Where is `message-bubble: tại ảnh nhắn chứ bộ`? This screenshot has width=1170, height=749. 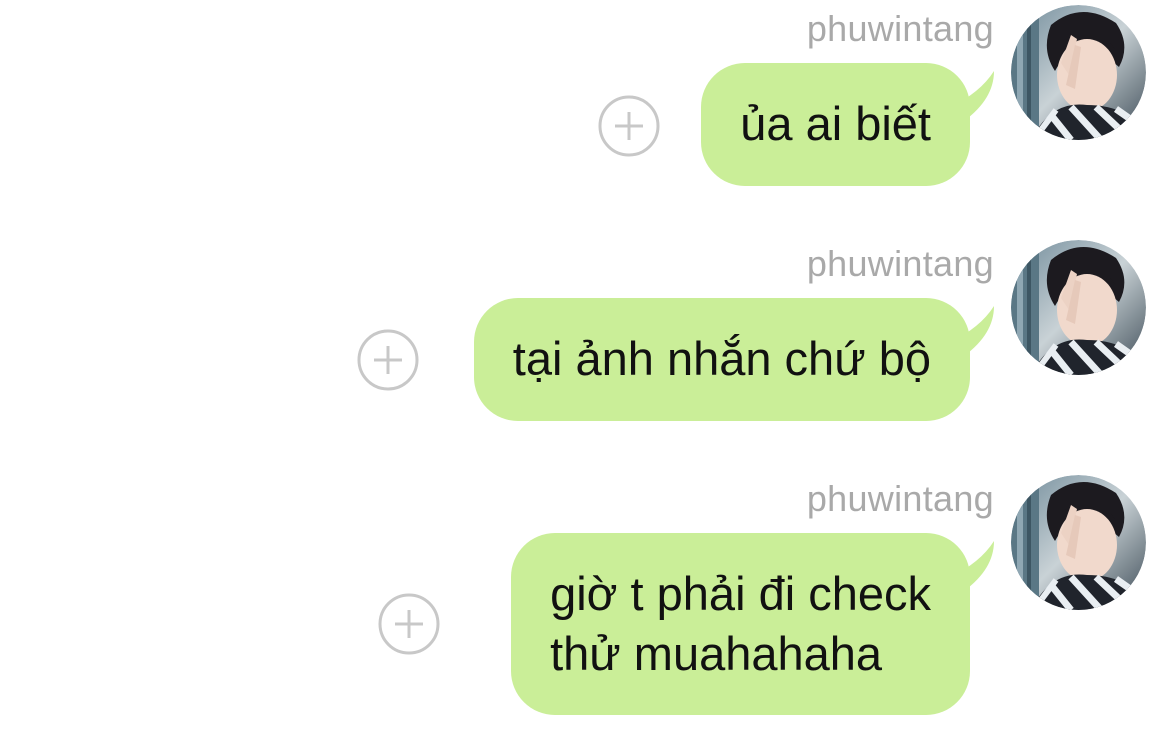 message-bubble: tại ảnh nhắn chứ bộ is located at coordinates (721, 359).